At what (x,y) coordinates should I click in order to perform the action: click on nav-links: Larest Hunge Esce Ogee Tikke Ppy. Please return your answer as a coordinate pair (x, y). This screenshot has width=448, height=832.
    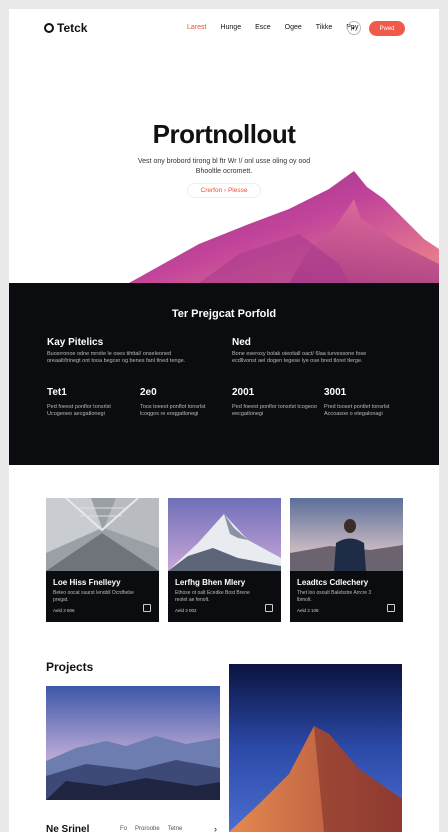
    Looking at the image, I should click on (272, 27).